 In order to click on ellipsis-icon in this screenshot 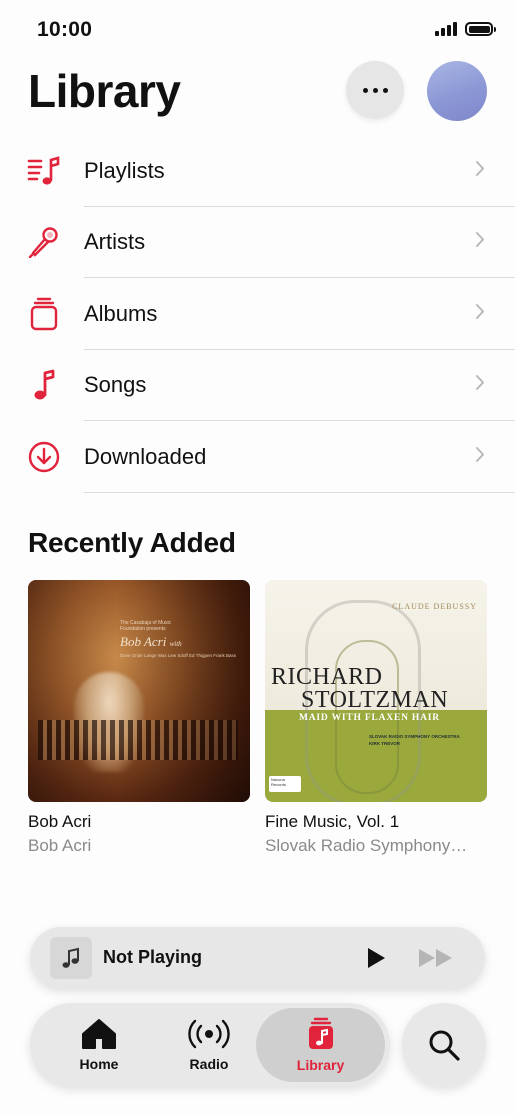, I will do `click(375, 90)`.